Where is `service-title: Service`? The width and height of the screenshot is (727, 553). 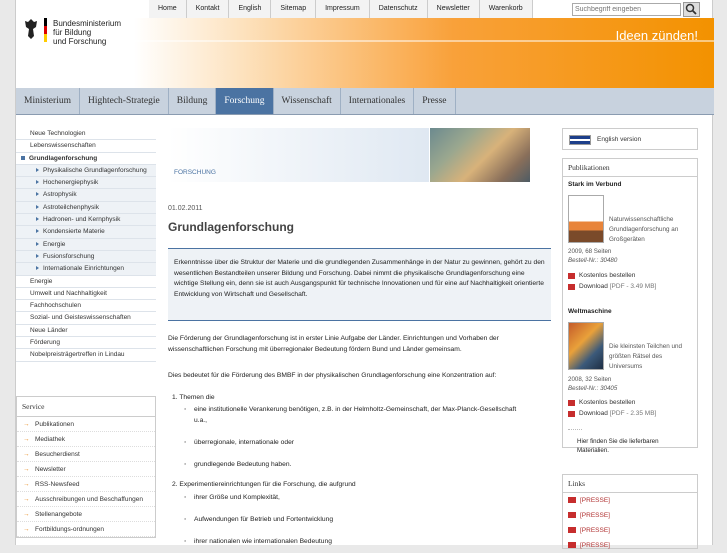 service-title: Service is located at coordinates (86, 407).